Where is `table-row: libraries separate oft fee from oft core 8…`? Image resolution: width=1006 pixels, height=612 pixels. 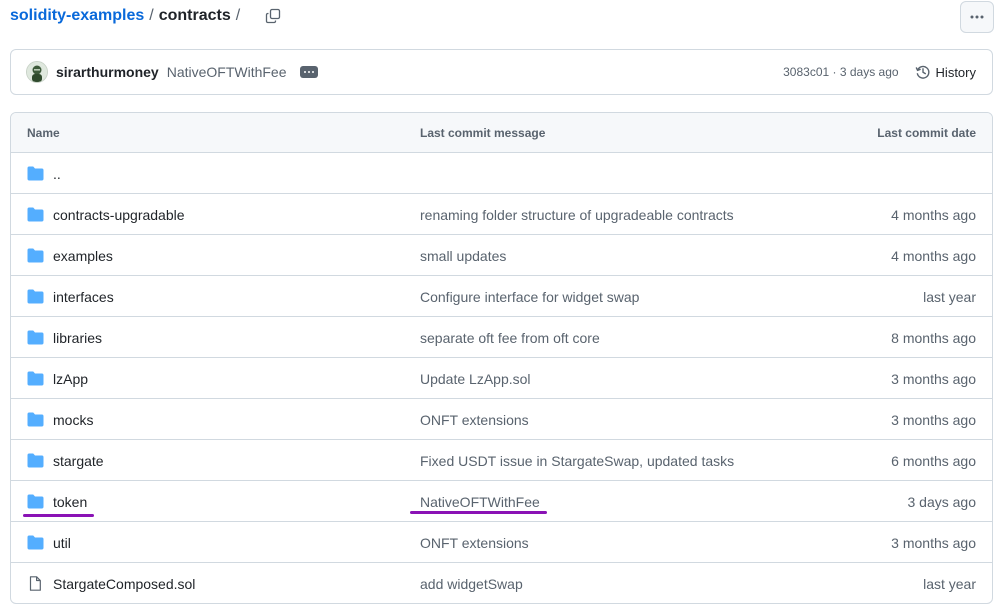 table-row: libraries separate oft fee from oft core 8… is located at coordinates (501, 337).